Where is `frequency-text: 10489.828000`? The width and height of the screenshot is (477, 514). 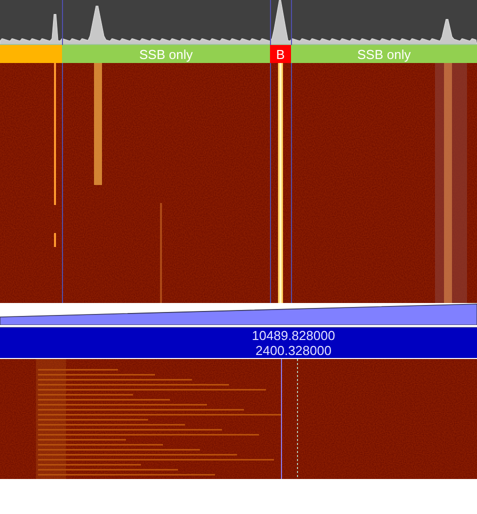 frequency-text: 10489.828000 is located at coordinates (294, 335).